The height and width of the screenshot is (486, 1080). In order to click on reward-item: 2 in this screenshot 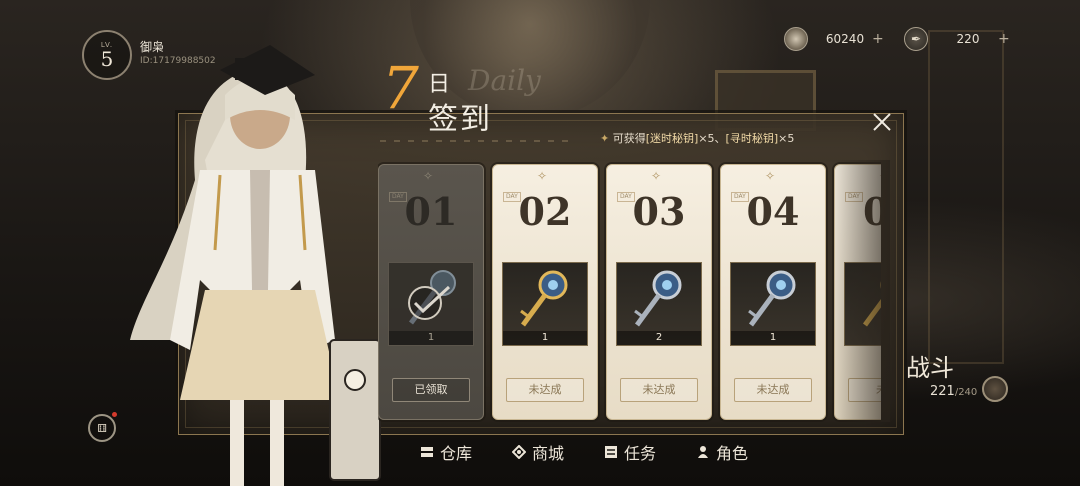, I will do `click(659, 304)`.